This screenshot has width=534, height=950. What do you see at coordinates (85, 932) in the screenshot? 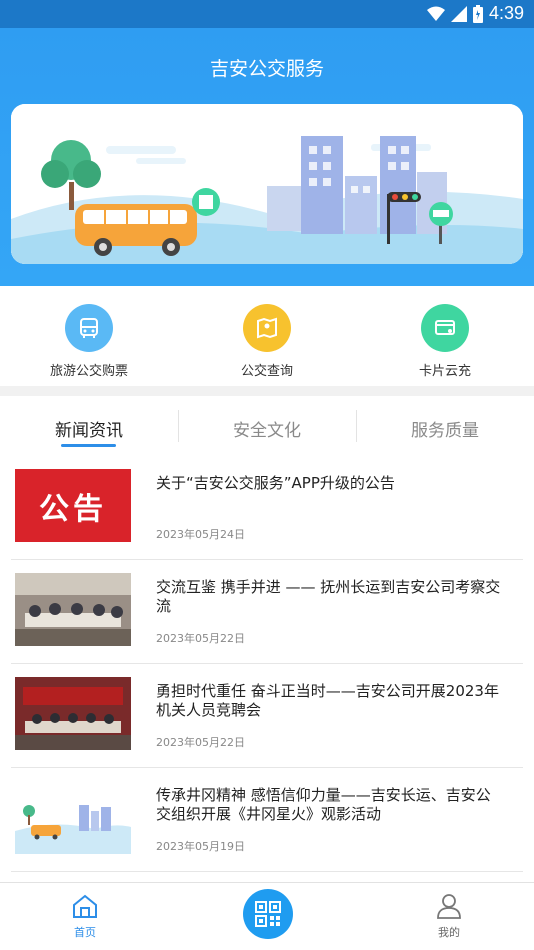
I see `nav-home-label: 首页` at bounding box center [85, 932].